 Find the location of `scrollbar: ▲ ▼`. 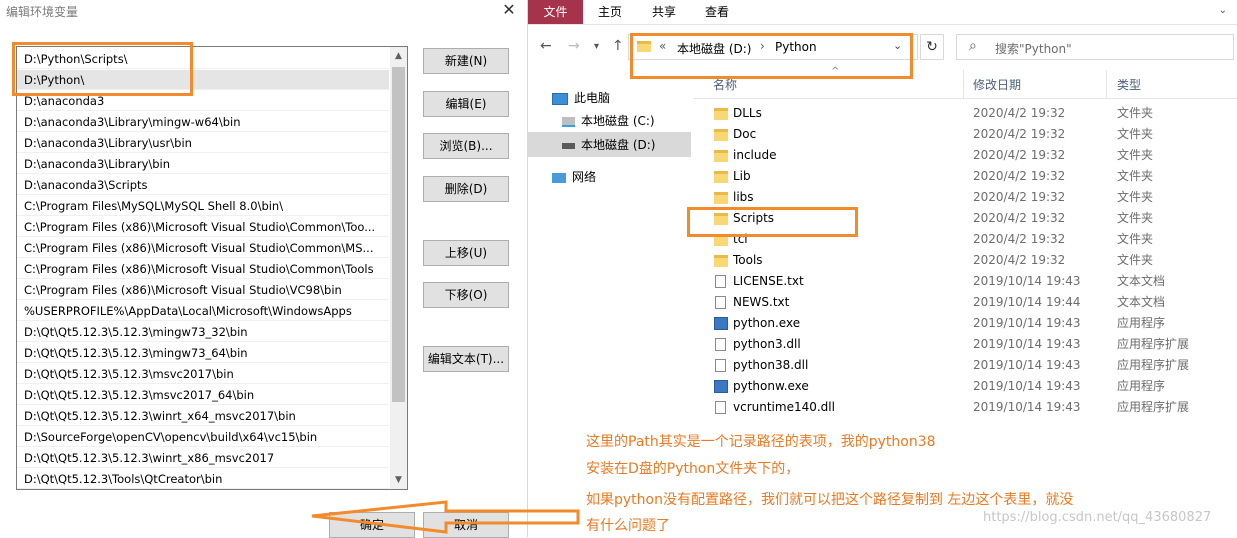

scrollbar: ▲ ▼ is located at coordinates (398, 268).